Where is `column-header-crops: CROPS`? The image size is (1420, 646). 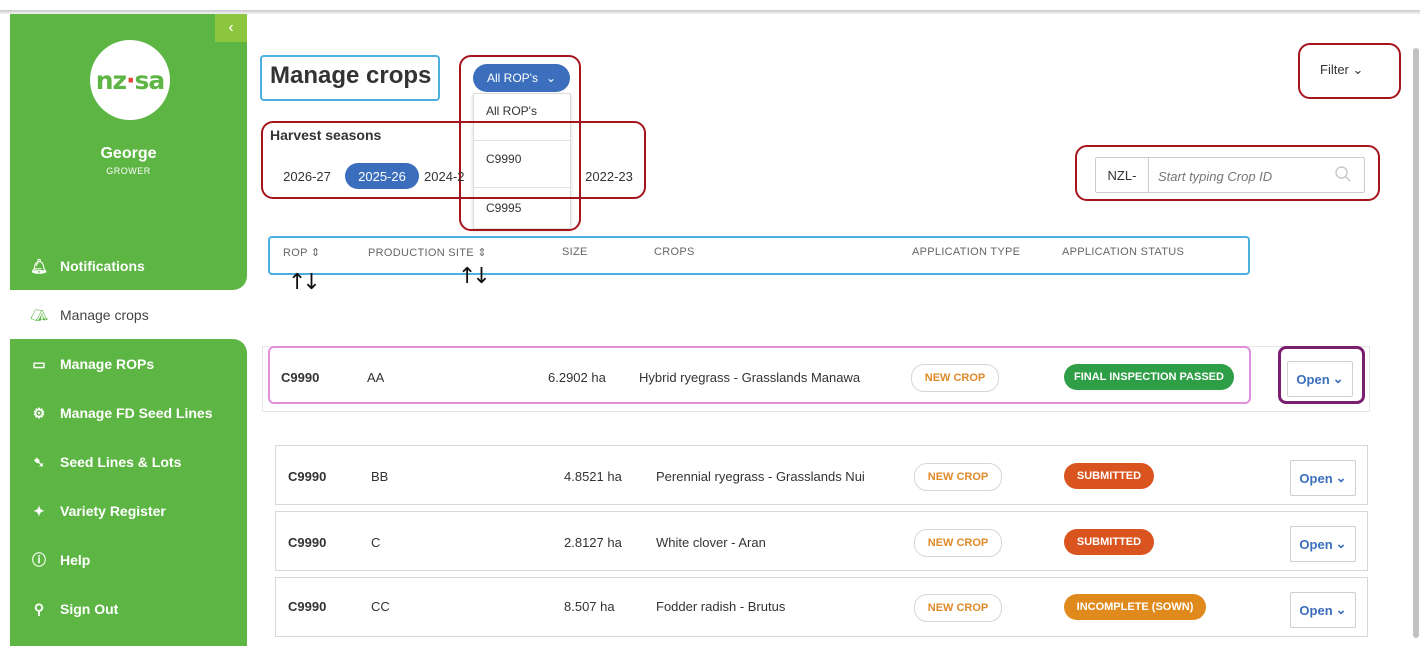 column-header-crops: CROPS is located at coordinates (674, 252).